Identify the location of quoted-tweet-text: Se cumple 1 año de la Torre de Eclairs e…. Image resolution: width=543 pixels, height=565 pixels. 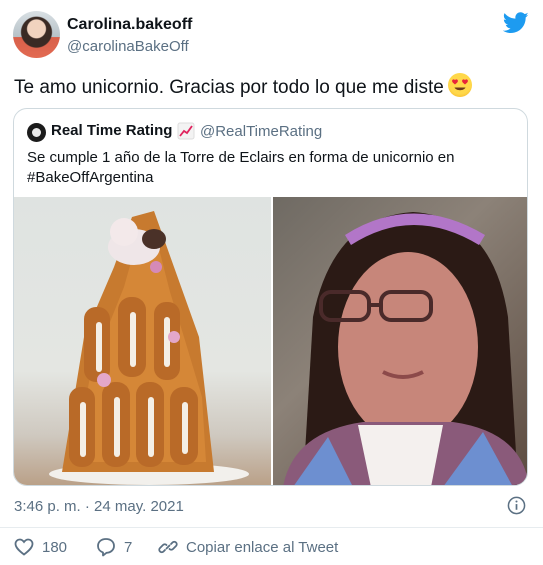
(241, 167).